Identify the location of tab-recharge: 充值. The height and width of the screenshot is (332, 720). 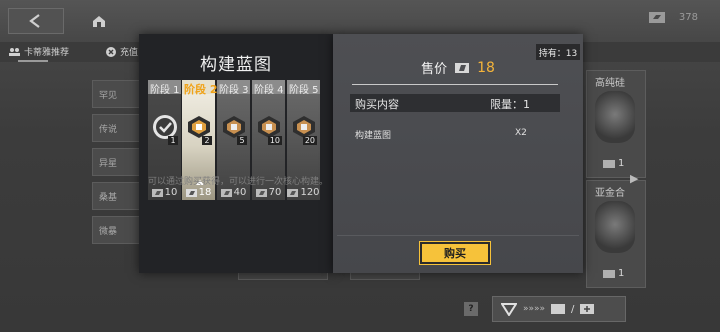
(122, 51).